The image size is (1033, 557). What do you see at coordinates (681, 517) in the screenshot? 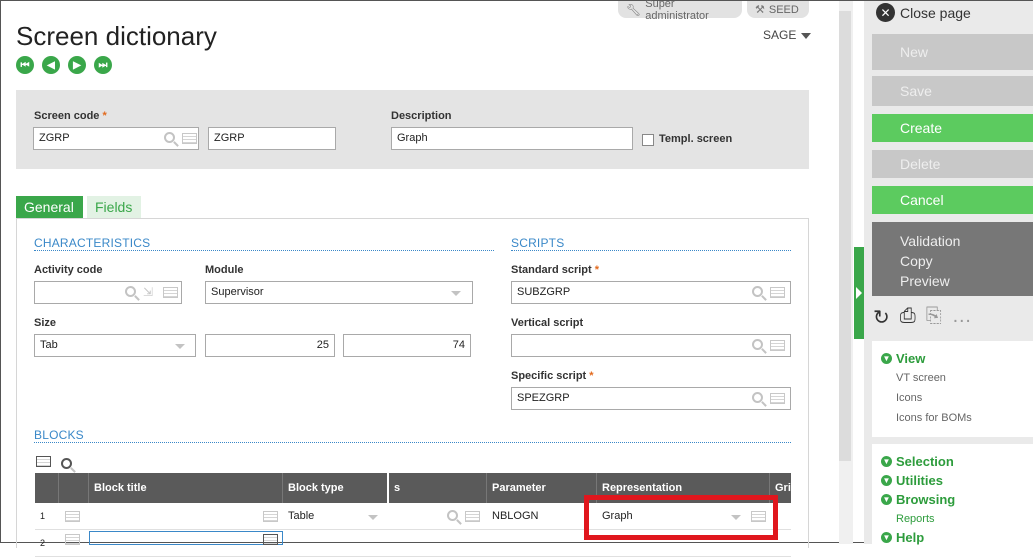
I see `highlight-box` at bounding box center [681, 517].